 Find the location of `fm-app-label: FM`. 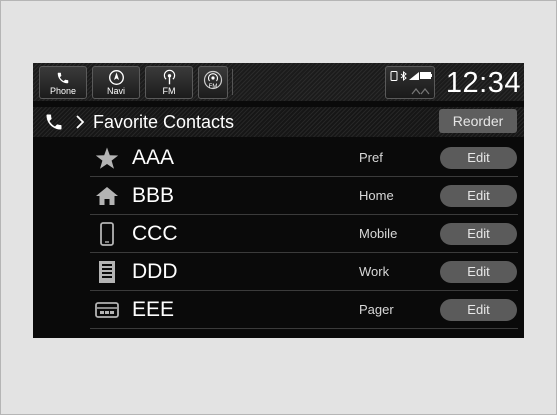

fm-app-label: FM is located at coordinates (169, 91).